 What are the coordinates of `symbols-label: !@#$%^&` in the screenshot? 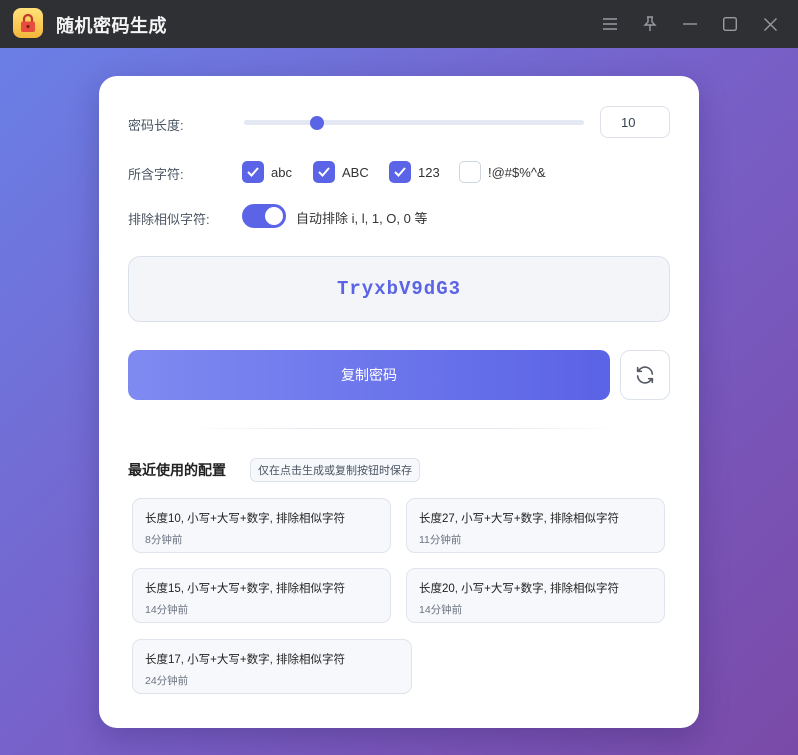 It's located at (517, 172).